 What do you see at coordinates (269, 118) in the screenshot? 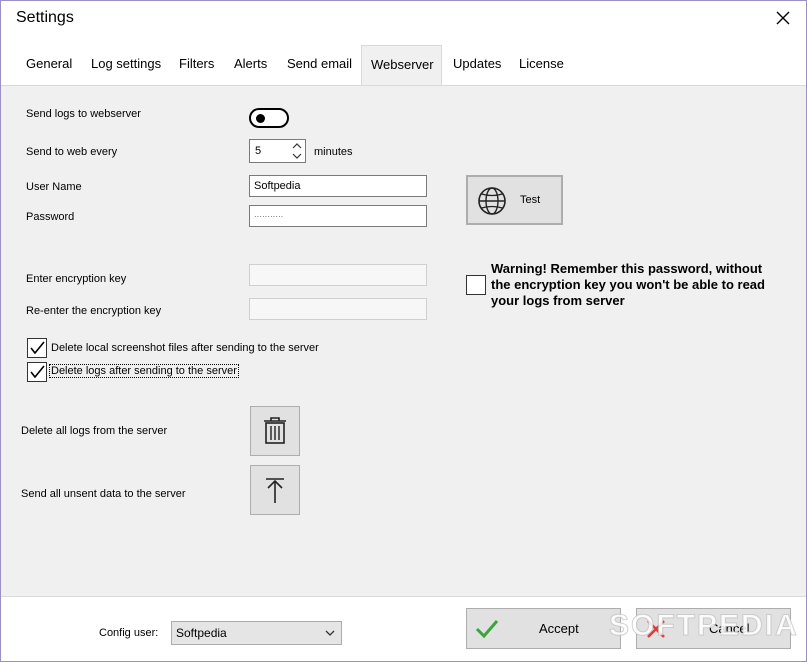
I see `send-logs-toggle` at bounding box center [269, 118].